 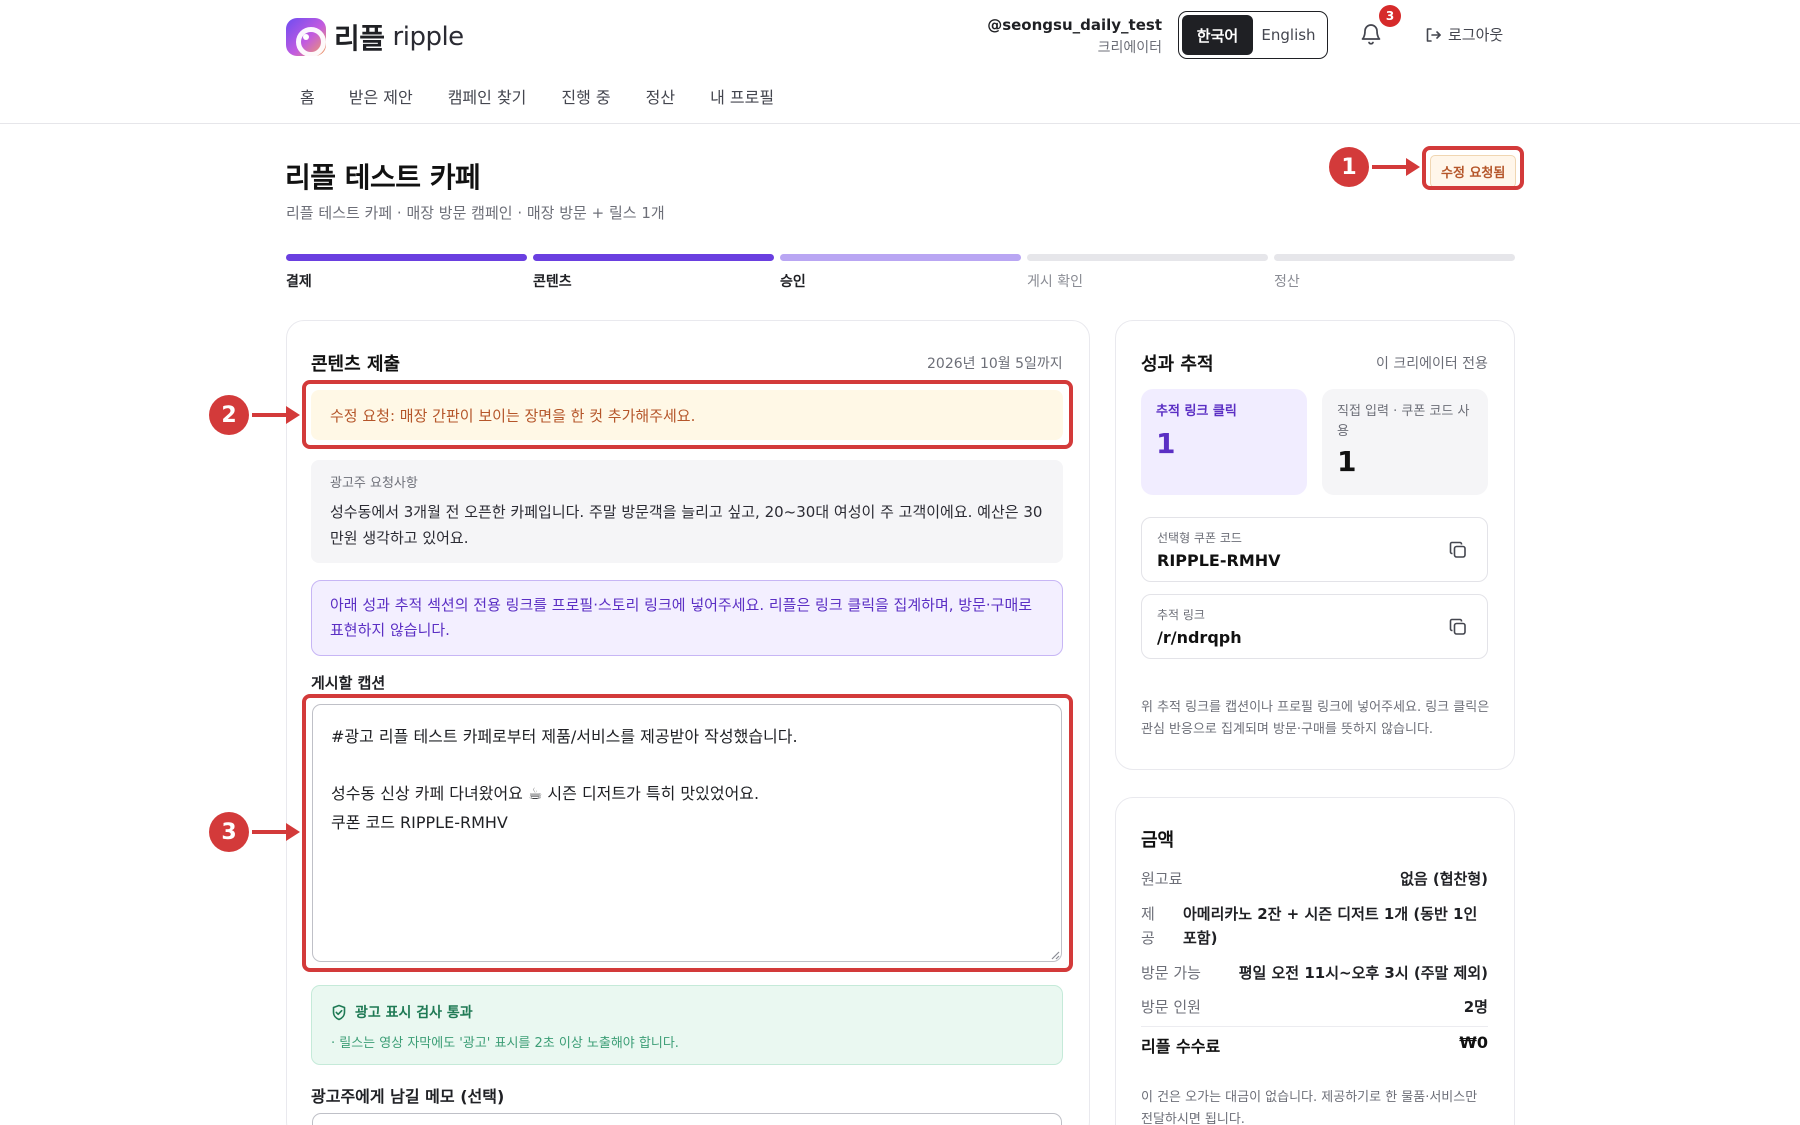 I want to click on coupon-code-label: 선택형 쿠폰 코드, so click(x=1199, y=538).